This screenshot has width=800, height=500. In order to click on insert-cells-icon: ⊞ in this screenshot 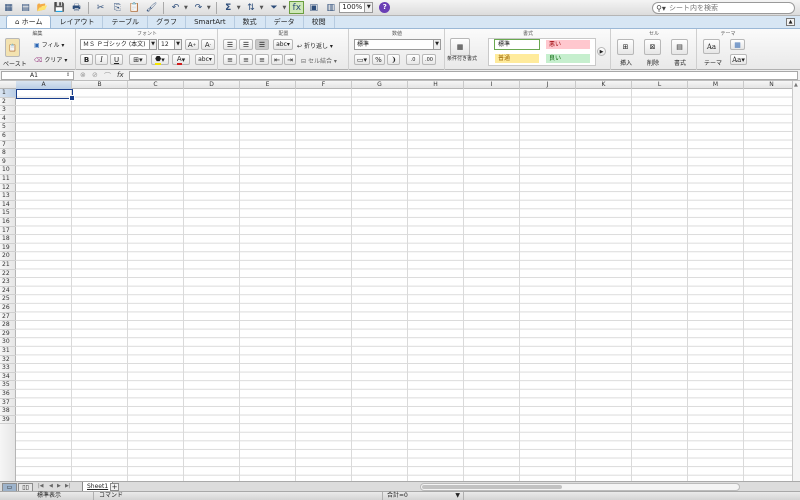, I will do `click(625, 47)`.